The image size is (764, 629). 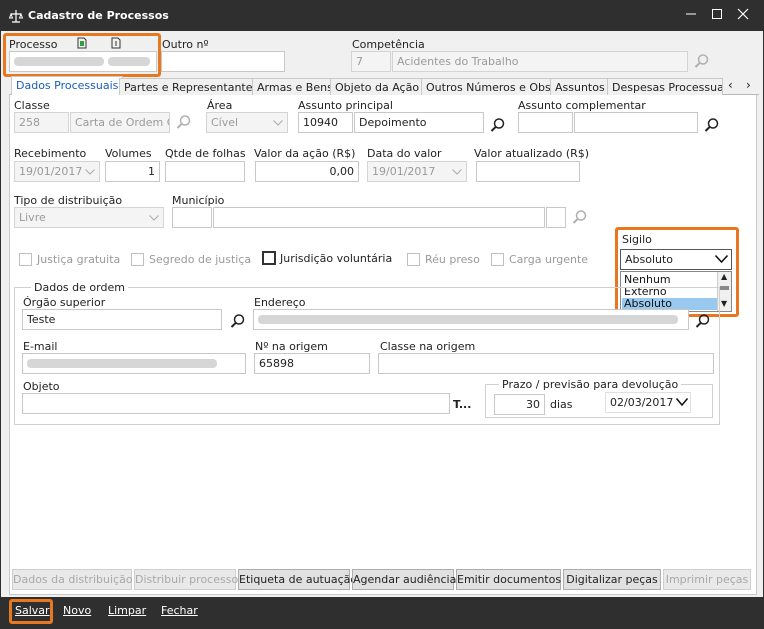 What do you see at coordinates (41, 122) in the screenshot?
I see `classe-code-field: 258` at bounding box center [41, 122].